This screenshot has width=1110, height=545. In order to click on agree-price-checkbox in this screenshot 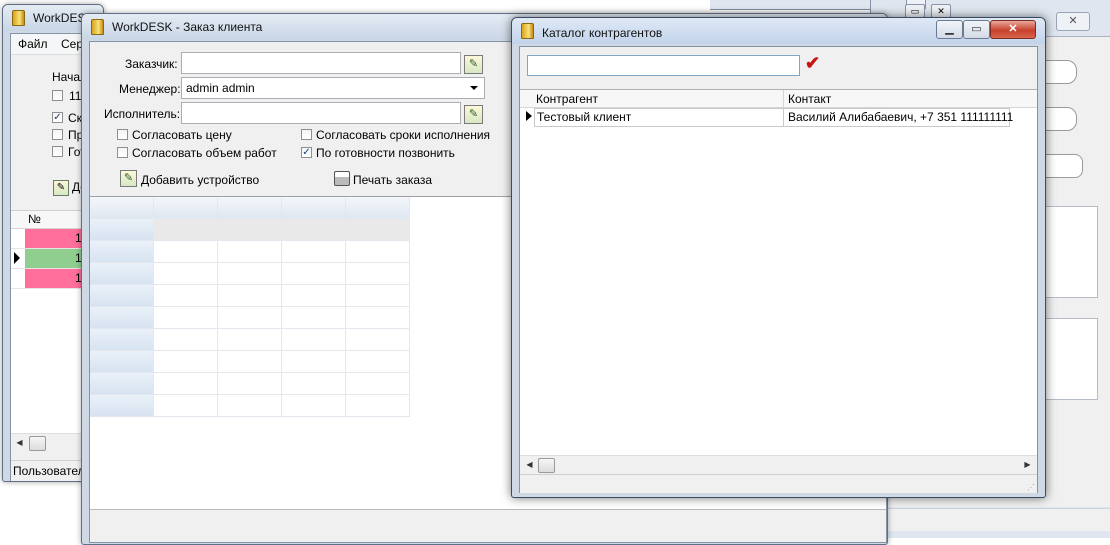, I will do `click(122, 134)`.